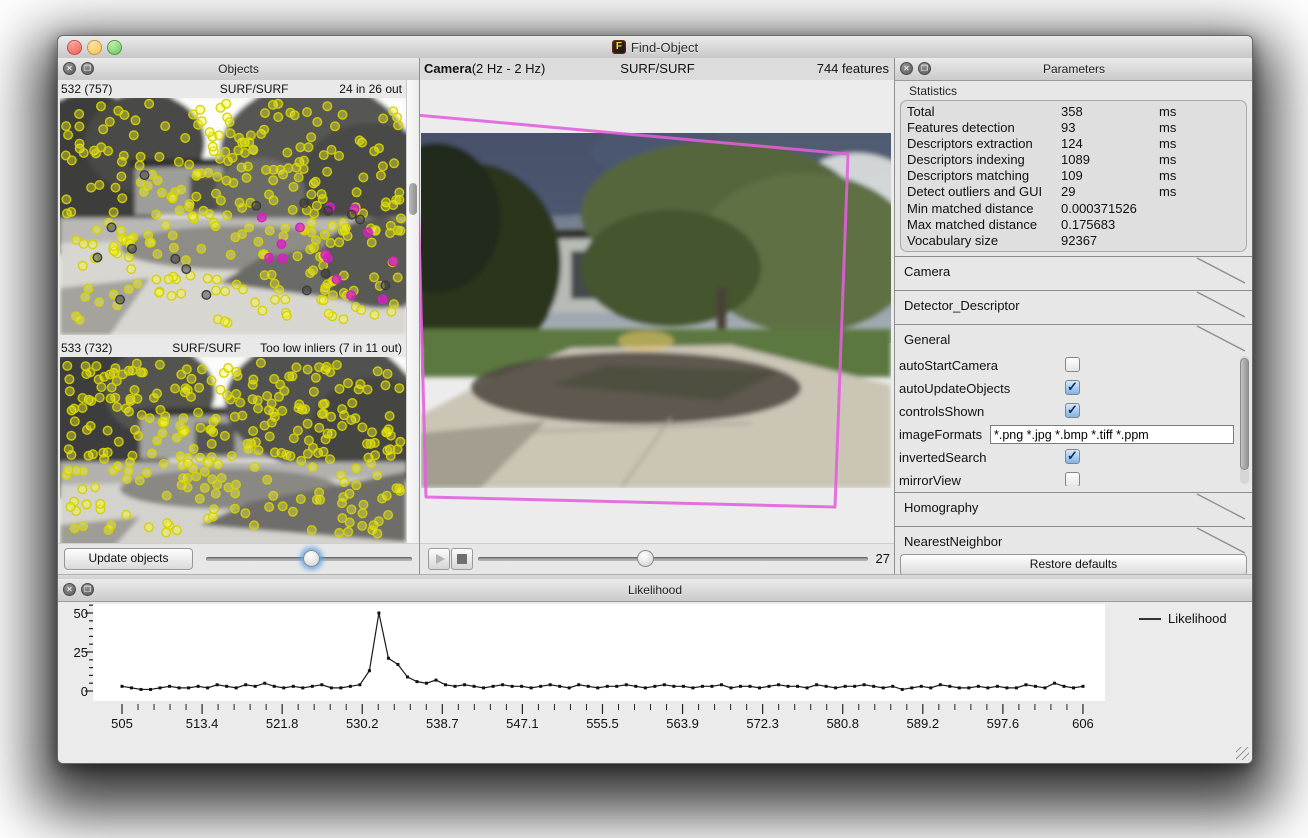 The image size is (1308, 838). Describe the element at coordinates (1073, 564) in the screenshot. I see `restore-defaults-button: Restore defaults` at that location.